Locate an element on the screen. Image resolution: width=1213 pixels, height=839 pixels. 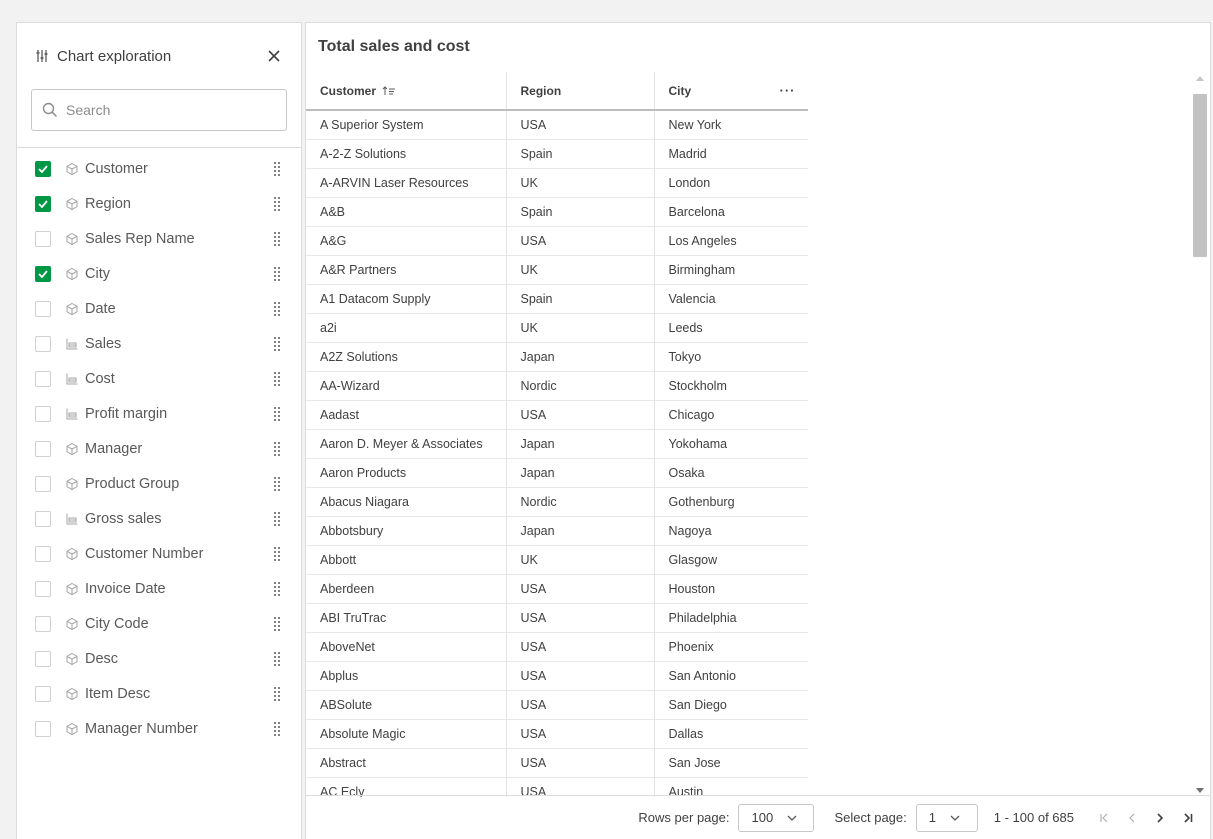
field-item: Item Desc is located at coordinates (159, 693).